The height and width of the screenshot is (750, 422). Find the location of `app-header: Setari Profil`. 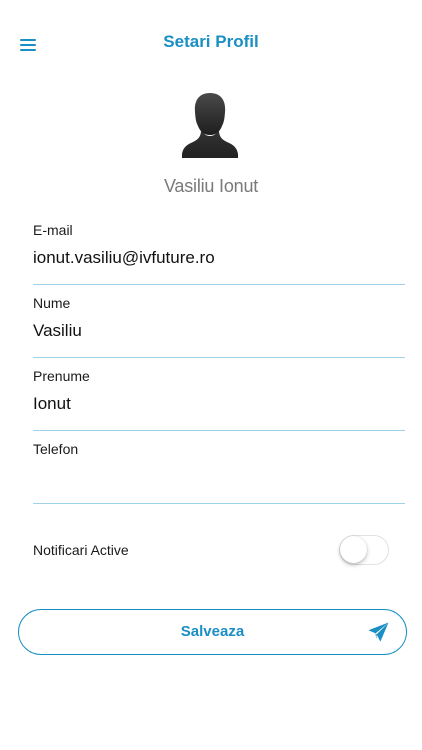

app-header: Setari Profil is located at coordinates (211, 43).